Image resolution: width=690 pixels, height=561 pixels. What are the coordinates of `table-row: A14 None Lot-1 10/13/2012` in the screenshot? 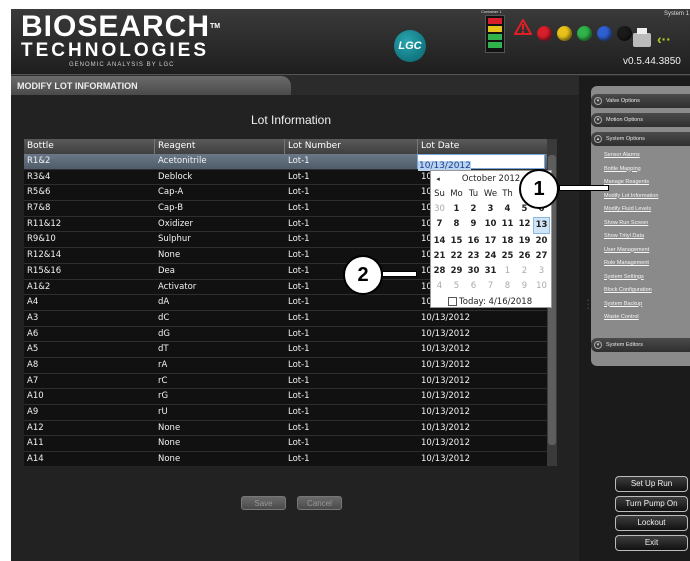 It's located at (290, 459).